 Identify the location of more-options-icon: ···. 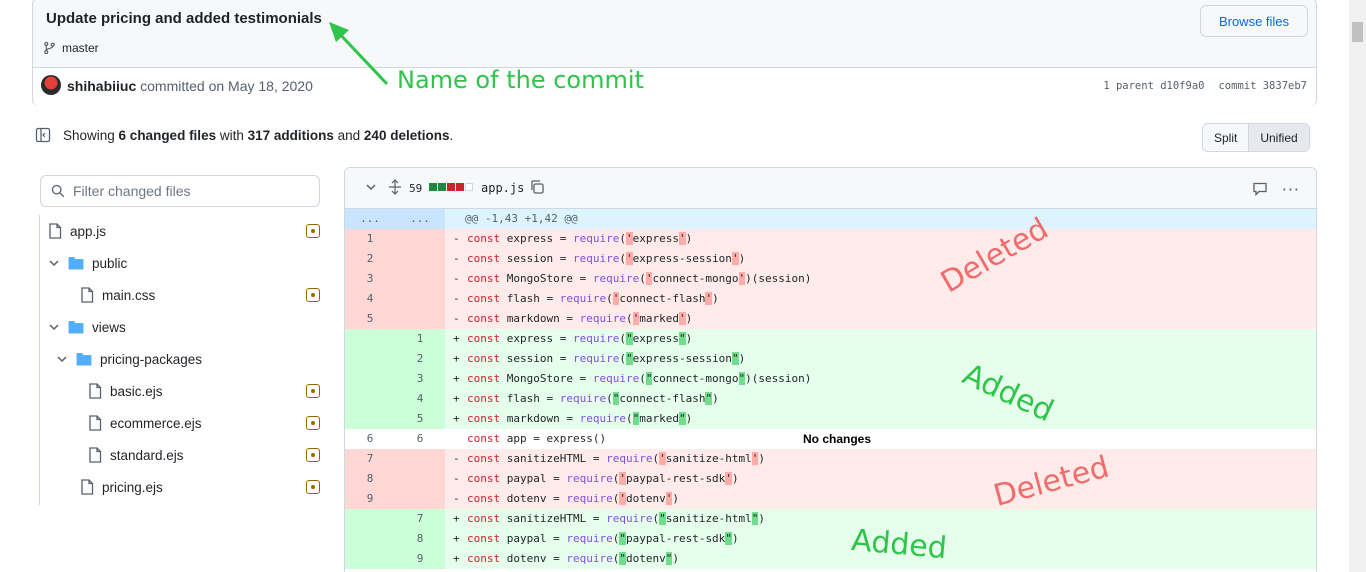
(1291, 189).